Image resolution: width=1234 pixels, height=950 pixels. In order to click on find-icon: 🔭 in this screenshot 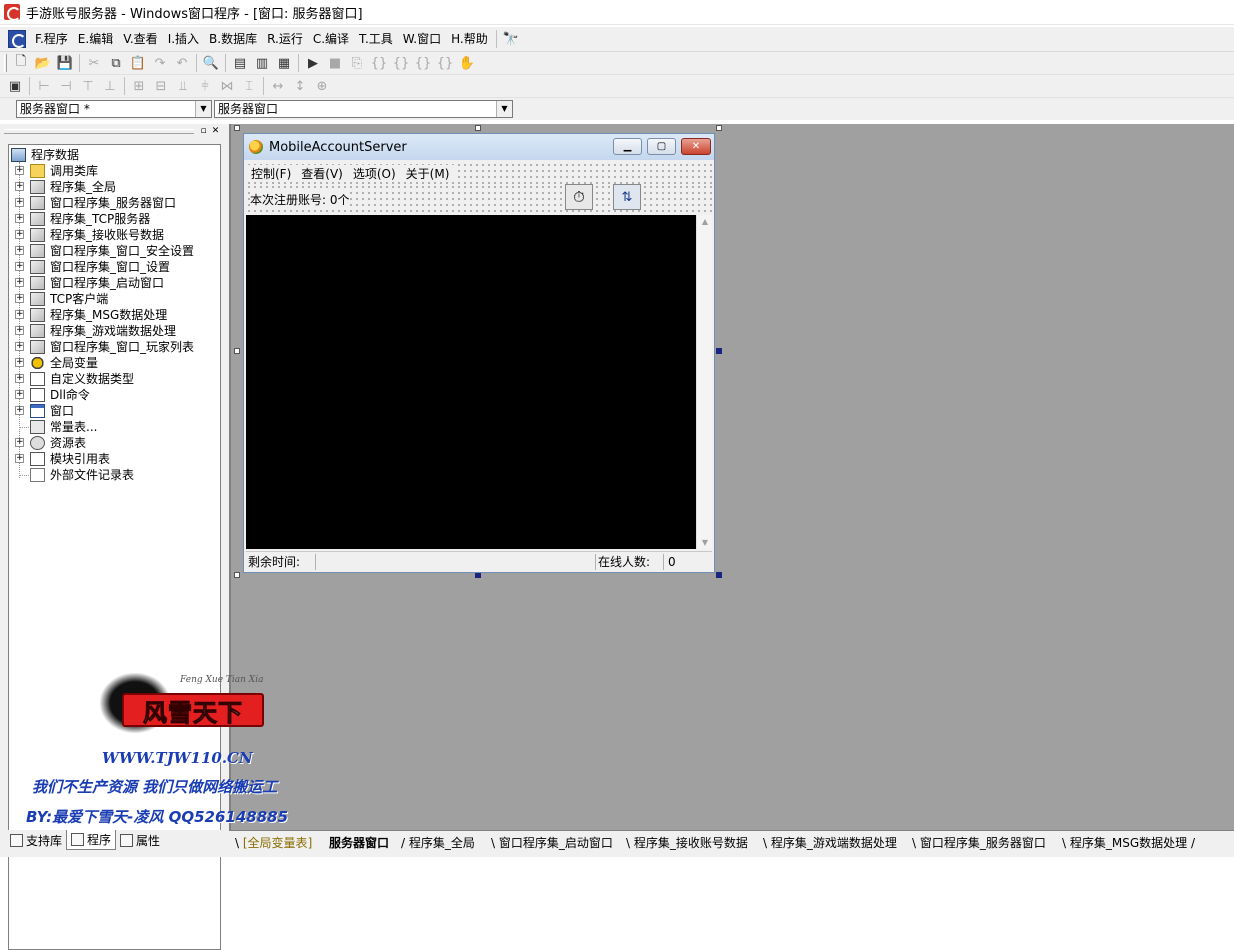, I will do `click(511, 39)`.